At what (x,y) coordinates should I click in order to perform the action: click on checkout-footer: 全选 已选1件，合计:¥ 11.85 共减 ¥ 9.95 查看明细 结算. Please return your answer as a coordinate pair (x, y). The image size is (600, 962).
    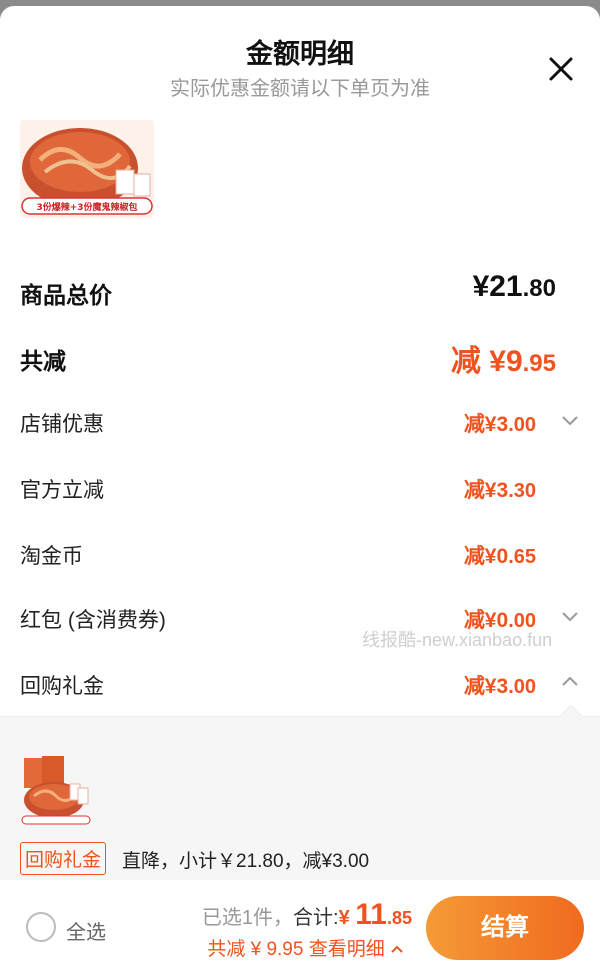
    Looking at the image, I should click on (300, 921).